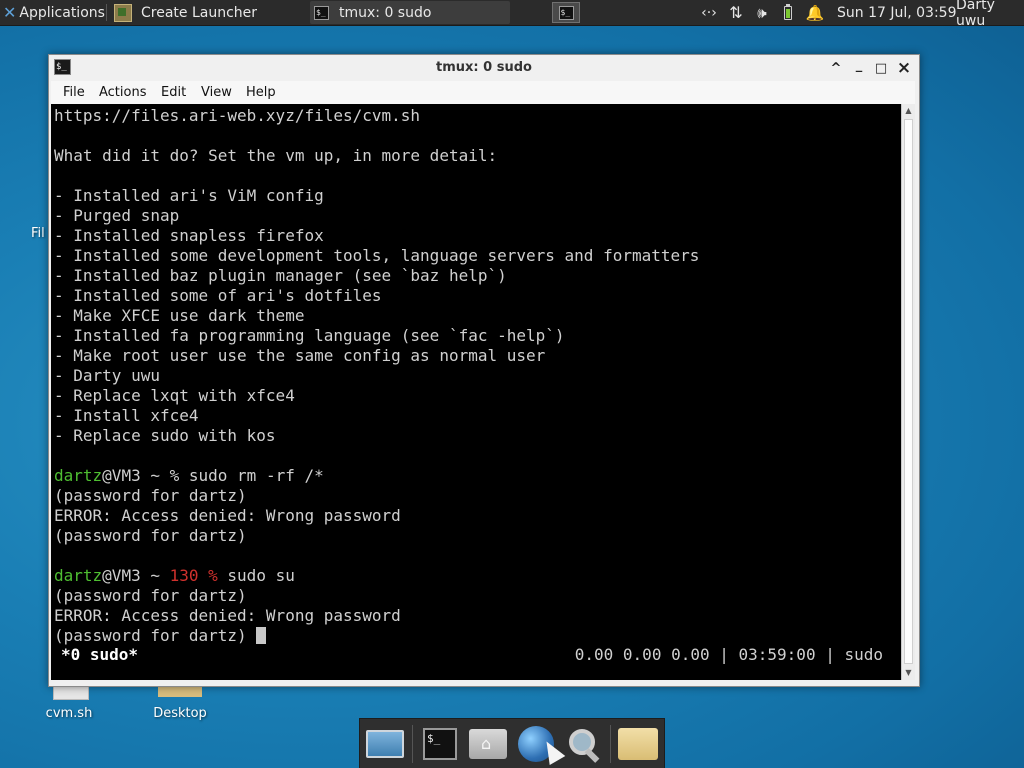  What do you see at coordinates (106, 12) in the screenshot?
I see `panel-separator` at bounding box center [106, 12].